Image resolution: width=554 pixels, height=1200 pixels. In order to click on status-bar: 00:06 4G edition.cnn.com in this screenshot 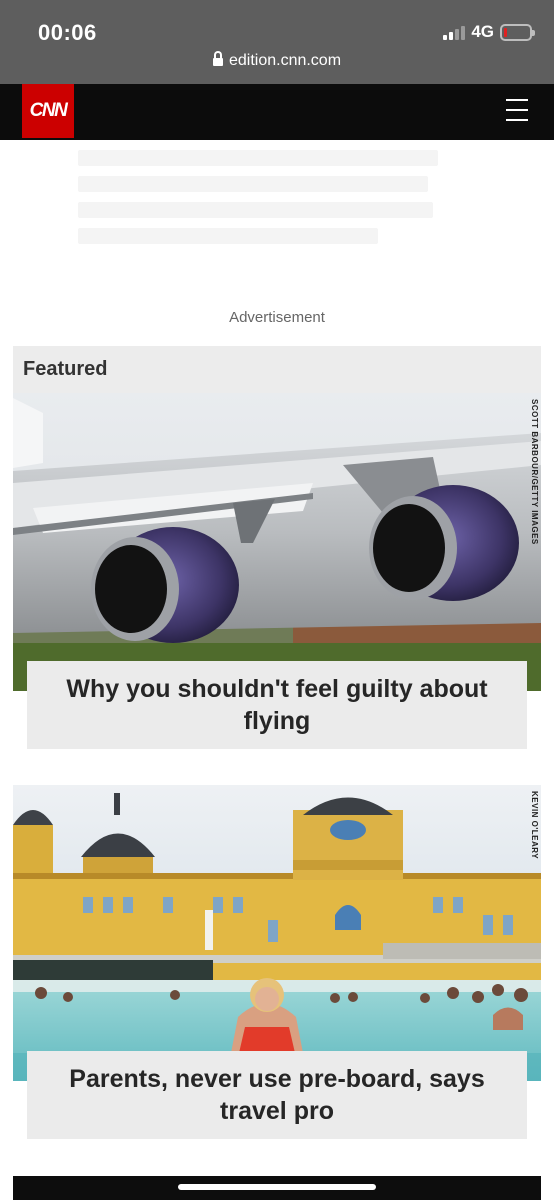, I will do `click(277, 42)`.